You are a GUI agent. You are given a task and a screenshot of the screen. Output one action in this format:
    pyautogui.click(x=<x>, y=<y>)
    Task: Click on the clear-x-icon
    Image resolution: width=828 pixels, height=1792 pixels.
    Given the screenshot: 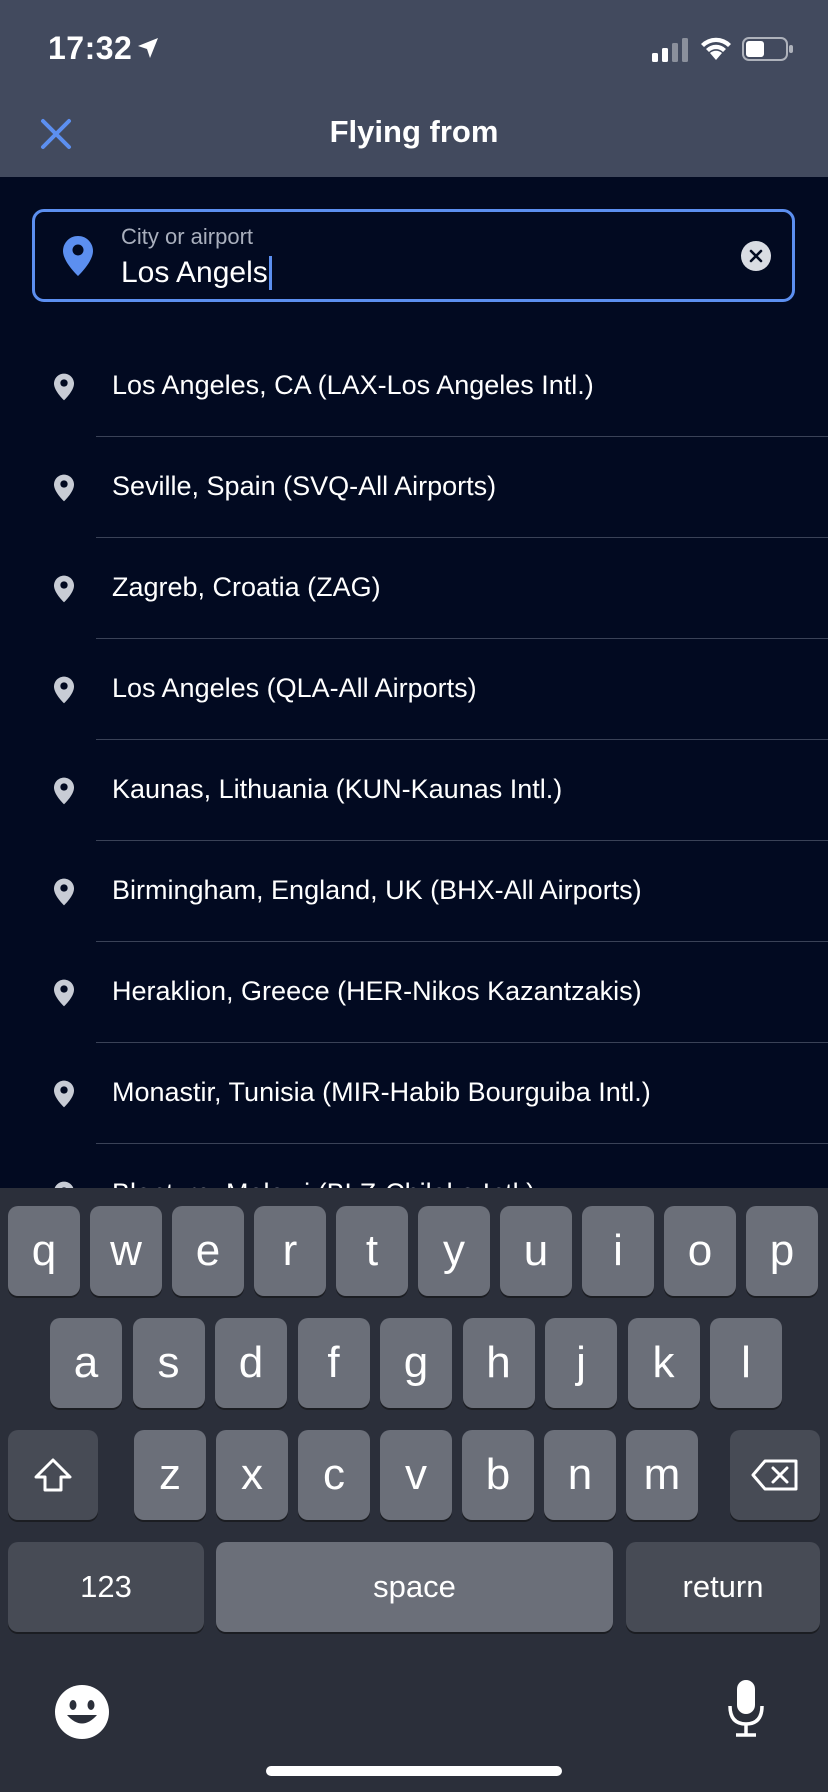 What is the action you would take?
    pyautogui.click(x=756, y=256)
    